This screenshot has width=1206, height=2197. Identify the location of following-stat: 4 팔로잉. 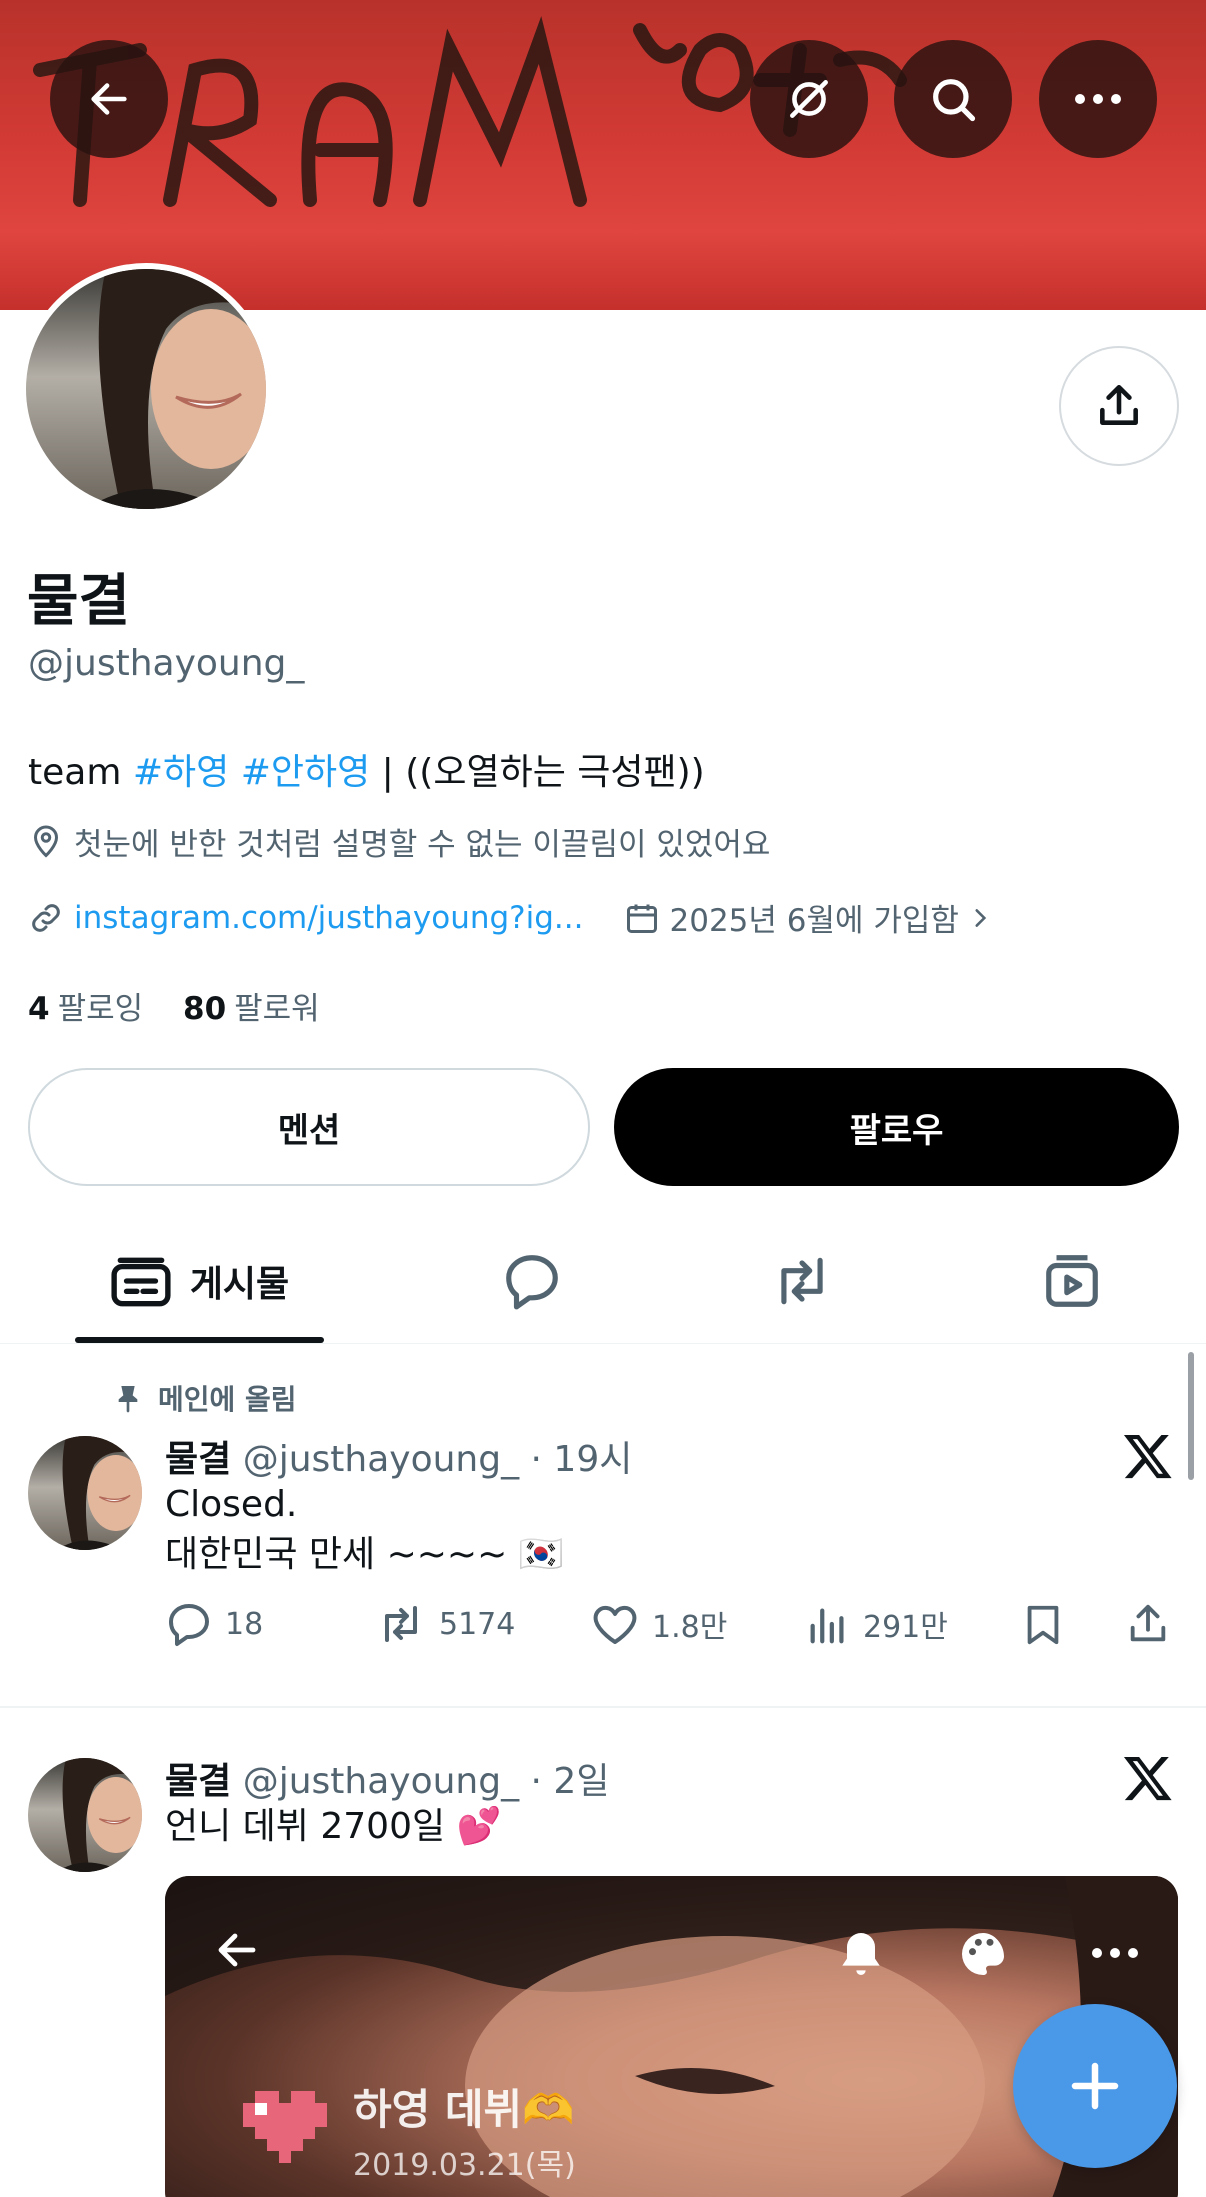
(85, 1009).